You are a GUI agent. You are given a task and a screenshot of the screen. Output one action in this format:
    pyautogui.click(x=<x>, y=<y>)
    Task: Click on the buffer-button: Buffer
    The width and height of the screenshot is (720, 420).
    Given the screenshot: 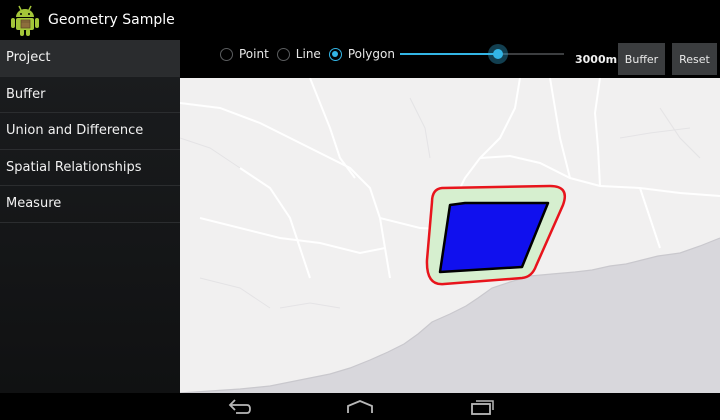 What is the action you would take?
    pyautogui.click(x=641, y=59)
    